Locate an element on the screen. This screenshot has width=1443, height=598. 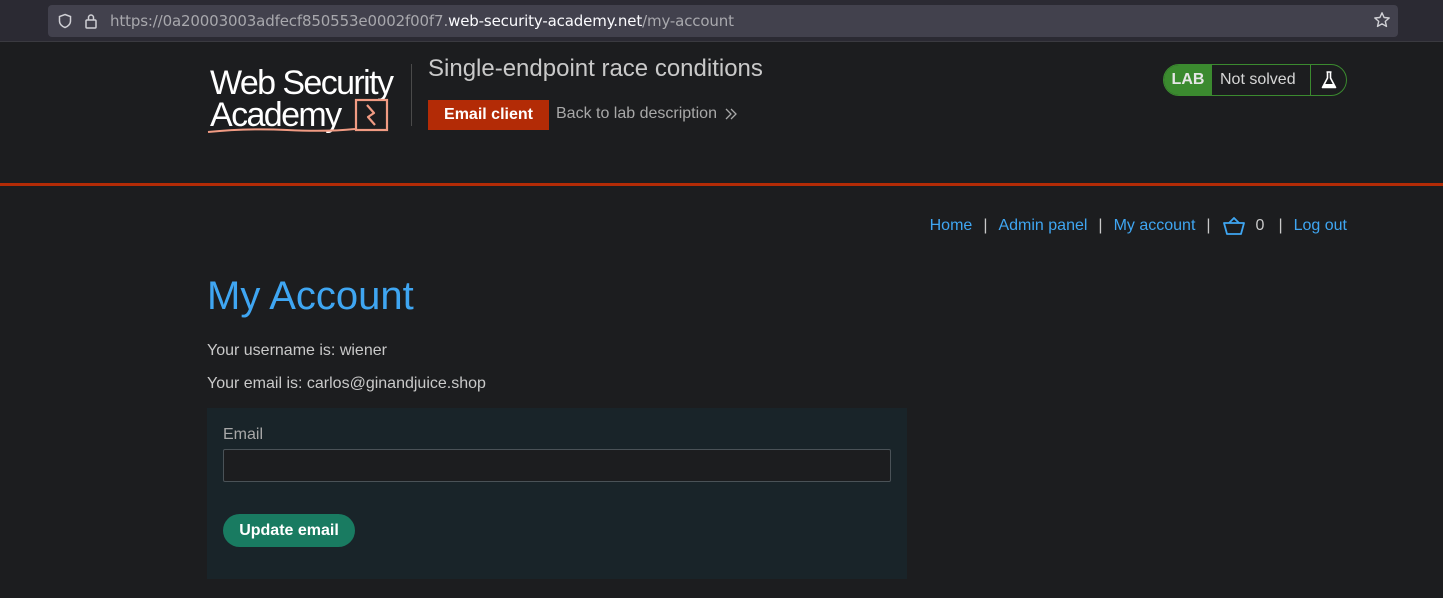
bookmark-star-icon is located at coordinates (1382, 20).